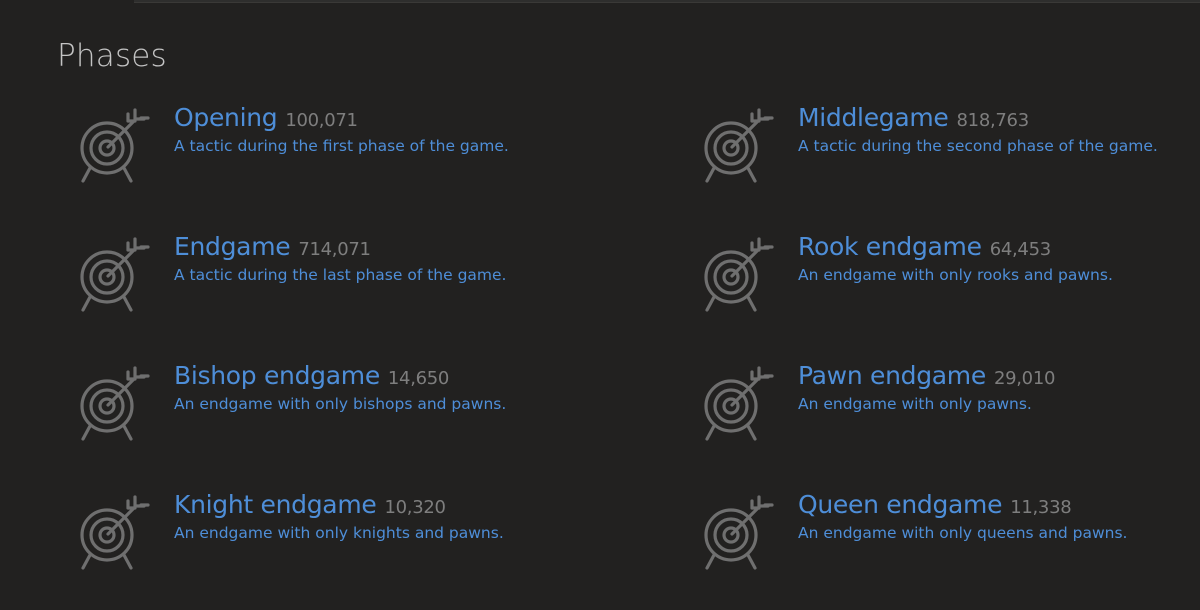 This screenshot has height=610, width=1200. I want to click on theme-name: Middlegame, so click(873, 117).